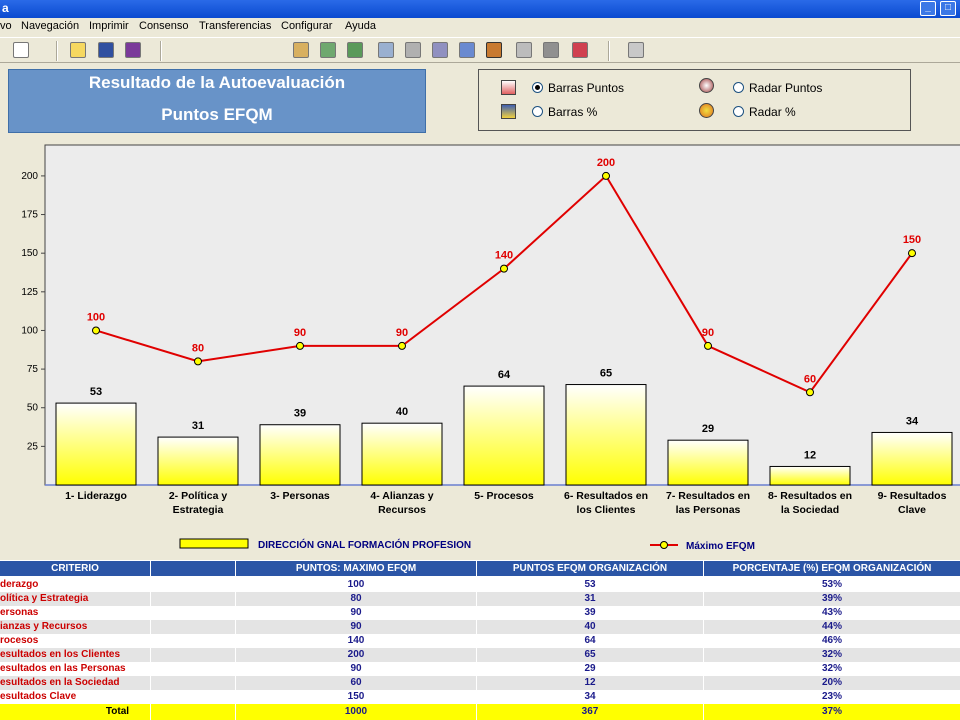 The height and width of the screenshot is (720, 960). What do you see at coordinates (328, 50) in the screenshot?
I see `list-icon` at bounding box center [328, 50].